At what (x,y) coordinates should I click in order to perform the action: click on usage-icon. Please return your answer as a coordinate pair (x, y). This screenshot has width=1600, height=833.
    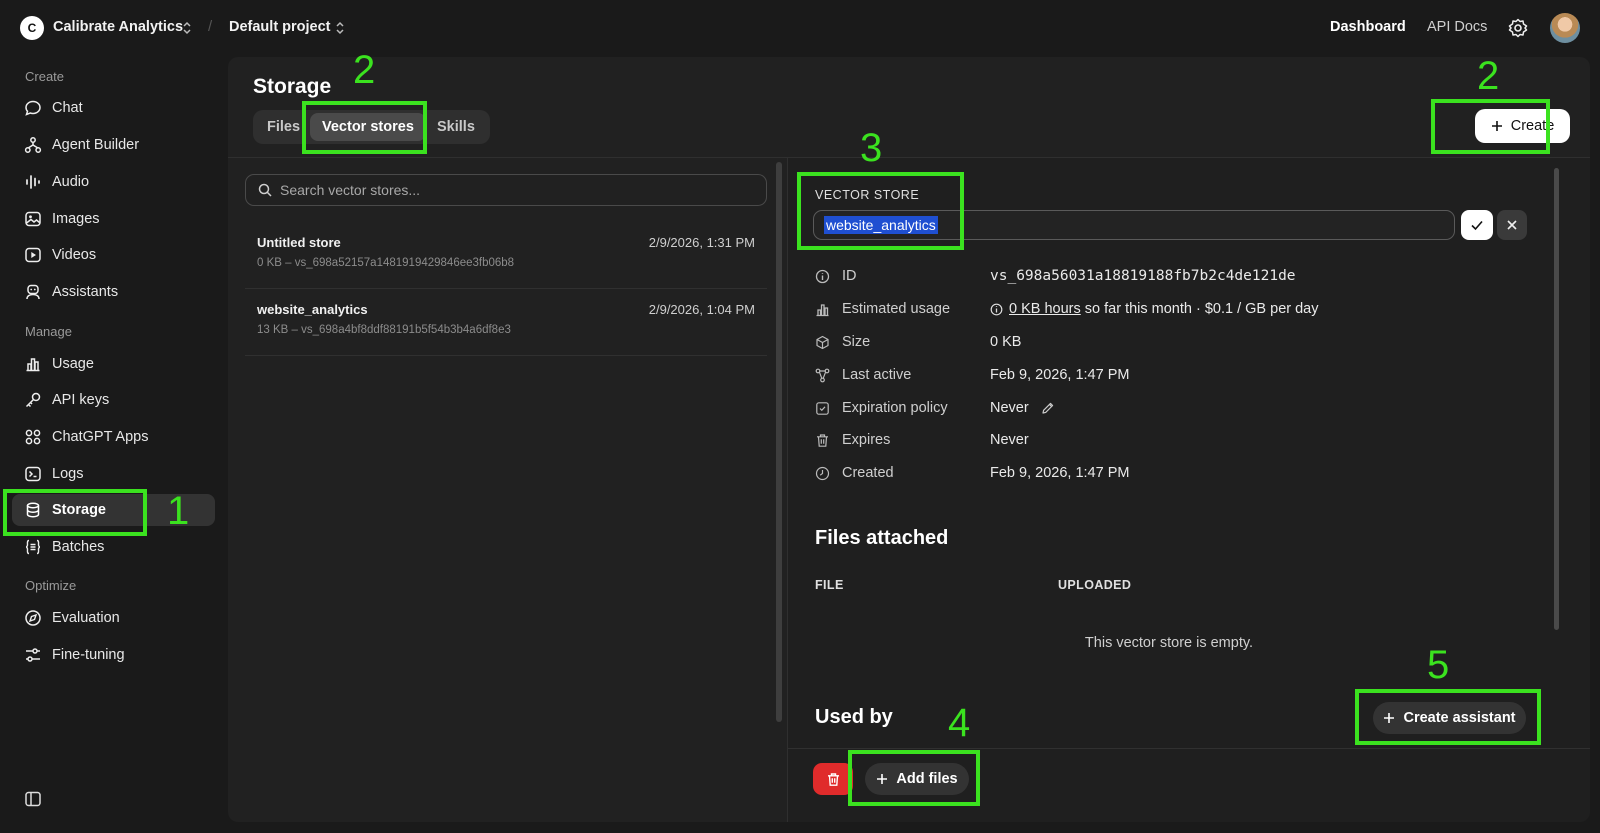
    Looking at the image, I should click on (33, 365).